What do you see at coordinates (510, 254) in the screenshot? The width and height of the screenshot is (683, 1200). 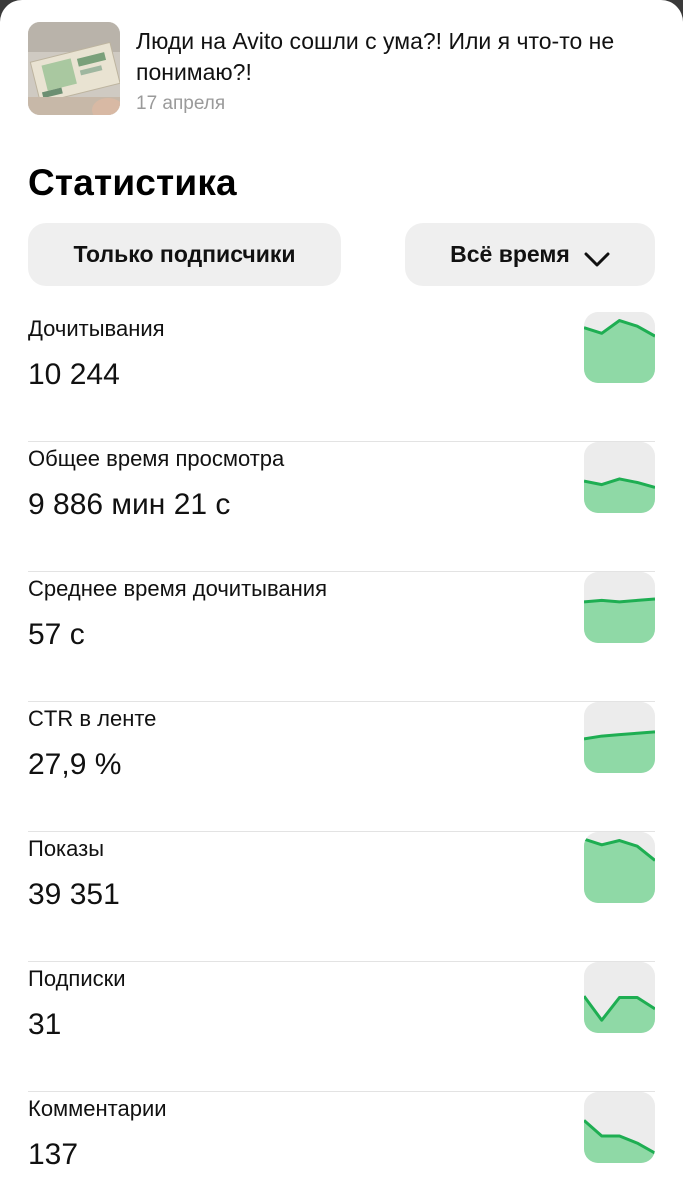 I see `period-label: Всё время` at bounding box center [510, 254].